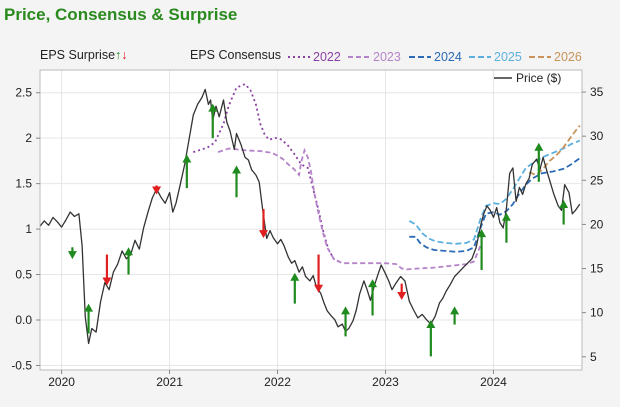 The height and width of the screenshot is (407, 620). I want to click on left-tick-label: 2.5, so click(23, 93).